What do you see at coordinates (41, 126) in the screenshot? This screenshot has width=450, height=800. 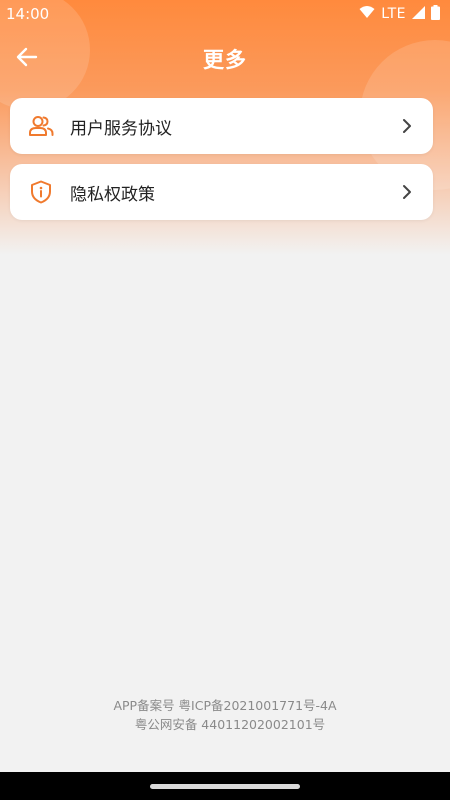 I see `user-group-icon` at bounding box center [41, 126].